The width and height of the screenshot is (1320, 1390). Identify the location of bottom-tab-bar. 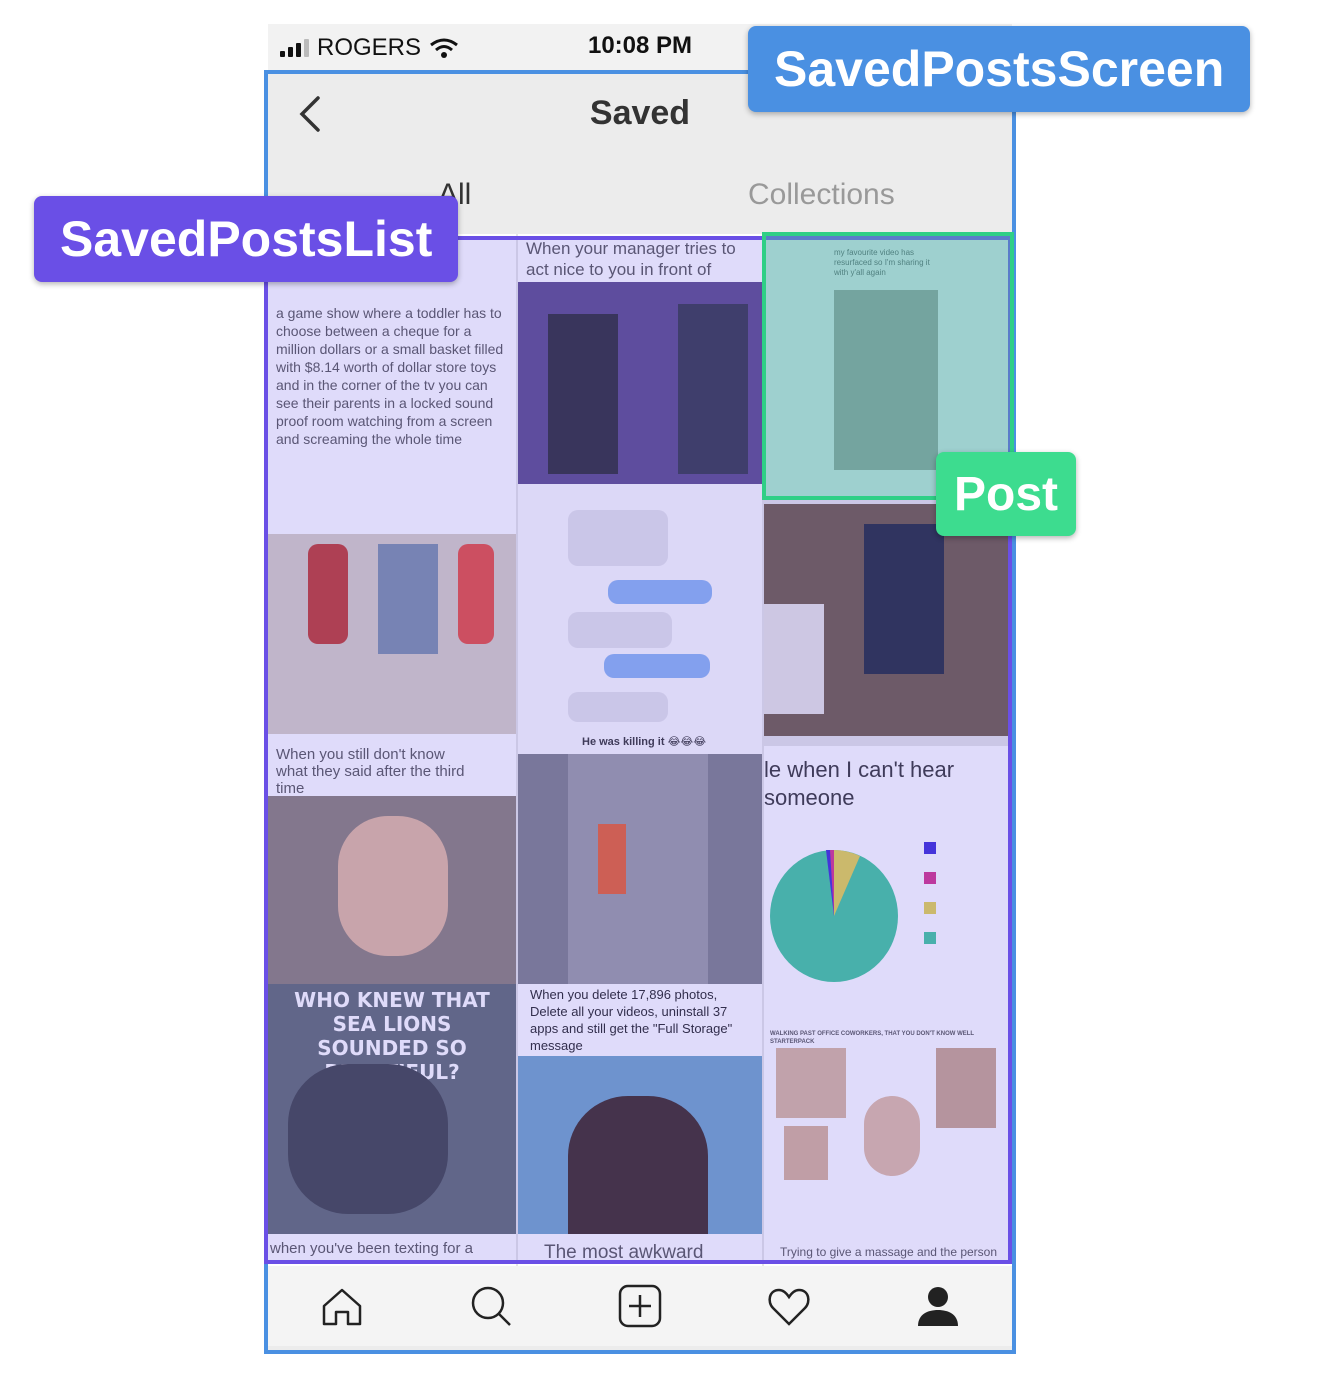
(640, 1306).